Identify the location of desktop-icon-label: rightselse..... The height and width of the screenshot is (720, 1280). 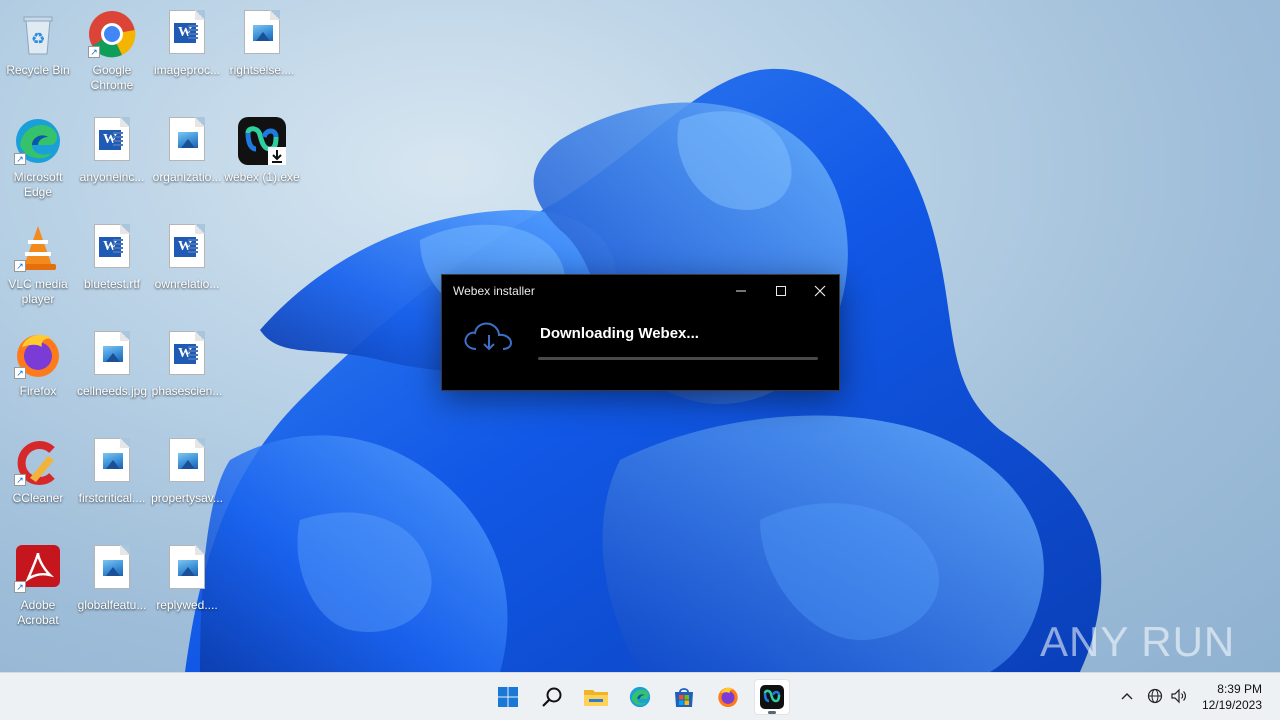
(262, 70).